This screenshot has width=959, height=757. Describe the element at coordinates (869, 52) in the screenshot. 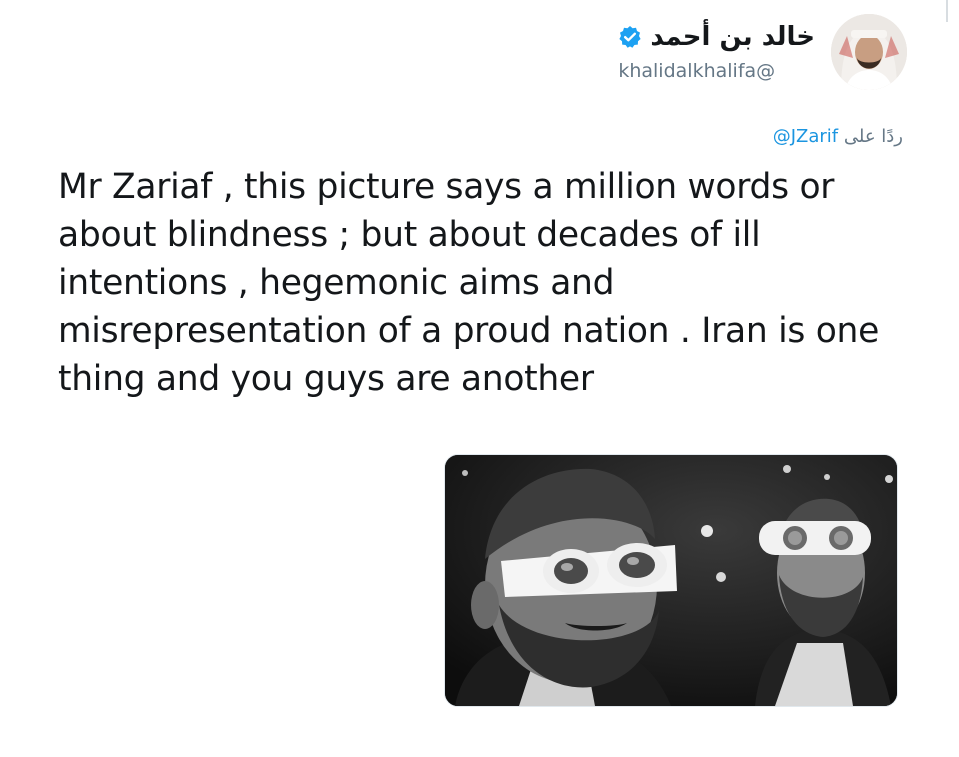

I see `avatar` at that location.